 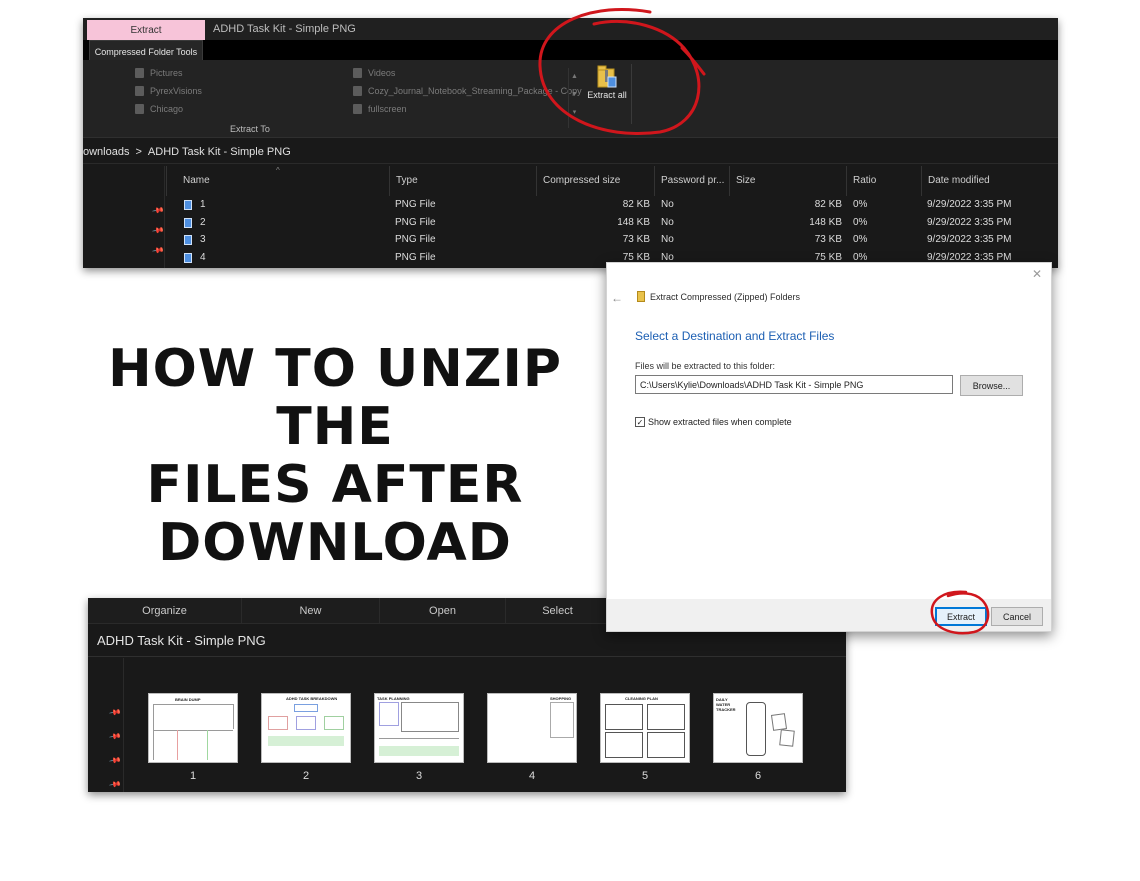 What do you see at coordinates (758, 776) in the screenshot?
I see `thumbnail-label: 6` at bounding box center [758, 776].